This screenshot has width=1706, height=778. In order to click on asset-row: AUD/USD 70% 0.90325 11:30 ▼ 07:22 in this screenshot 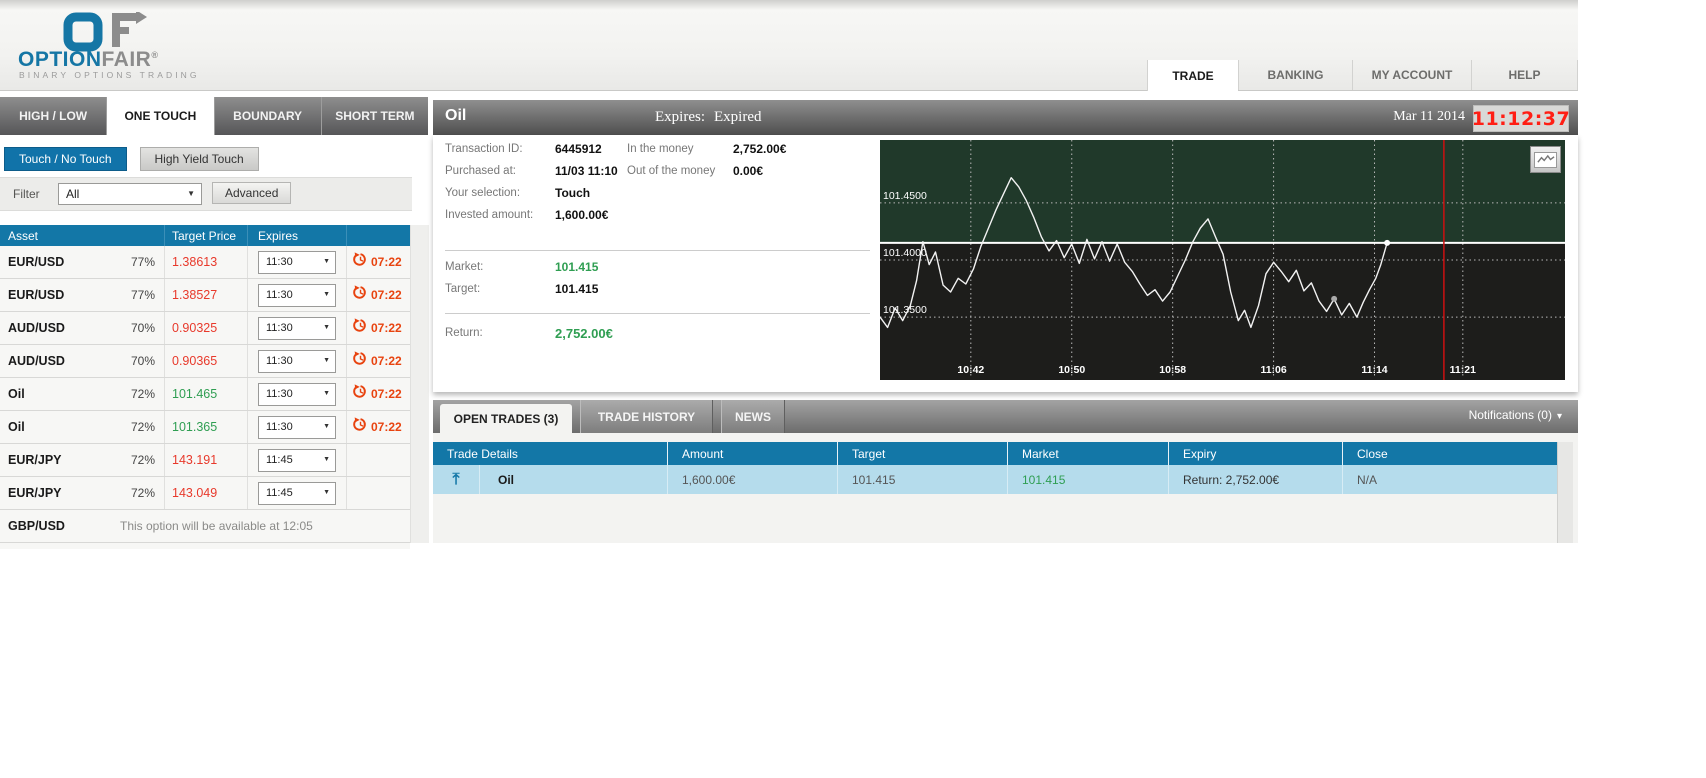, I will do `click(205, 328)`.